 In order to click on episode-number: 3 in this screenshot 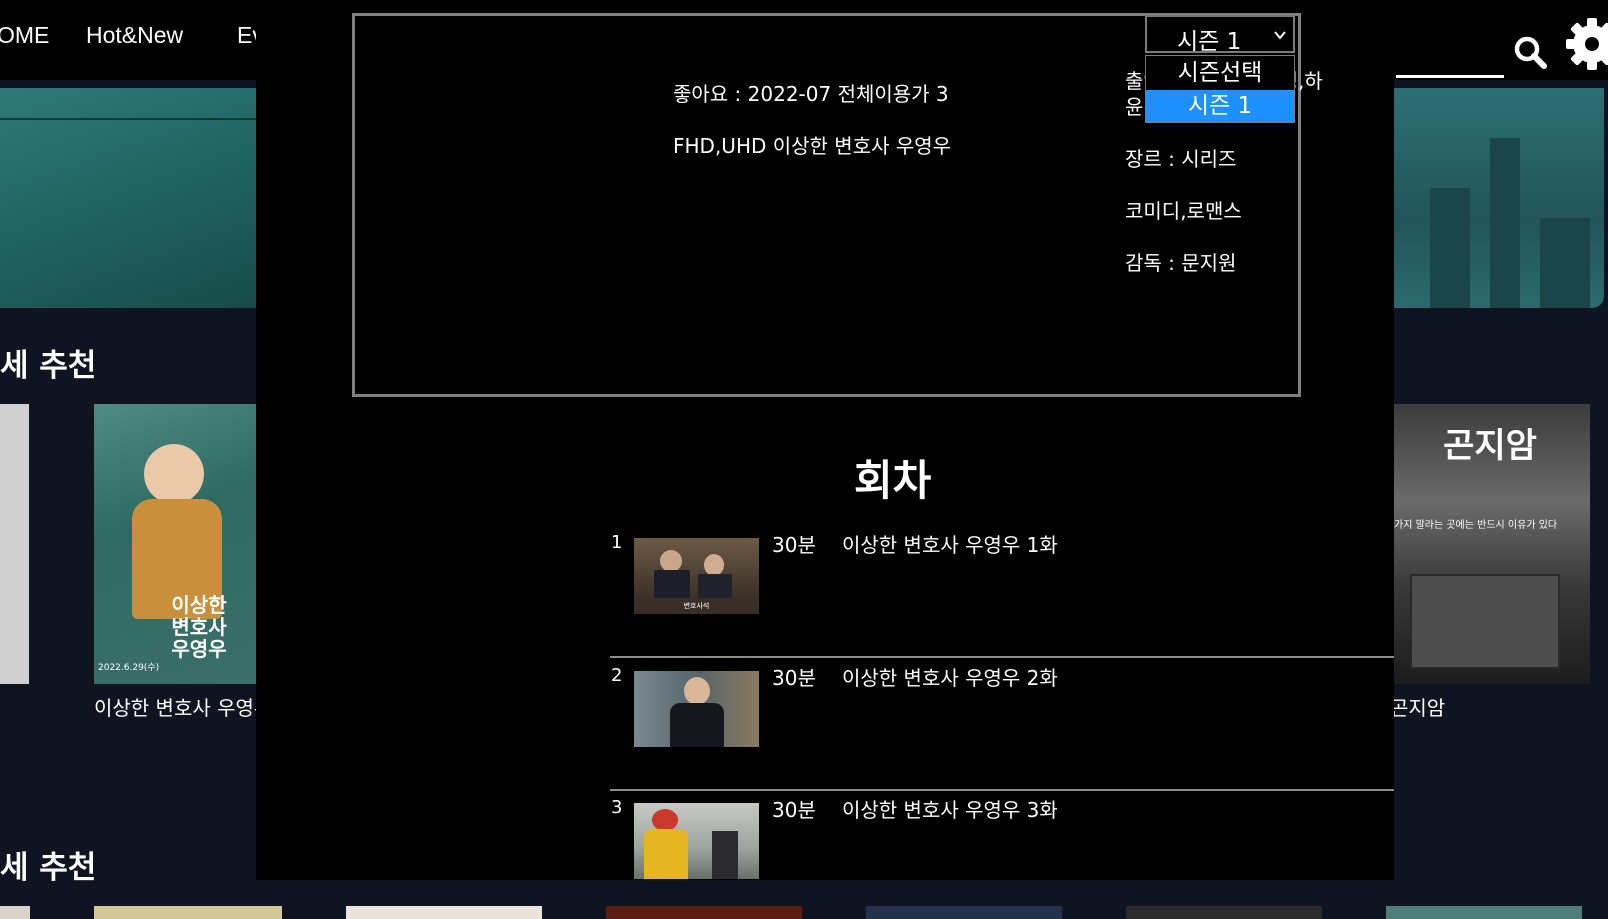, I will do `click(617, 807)`.